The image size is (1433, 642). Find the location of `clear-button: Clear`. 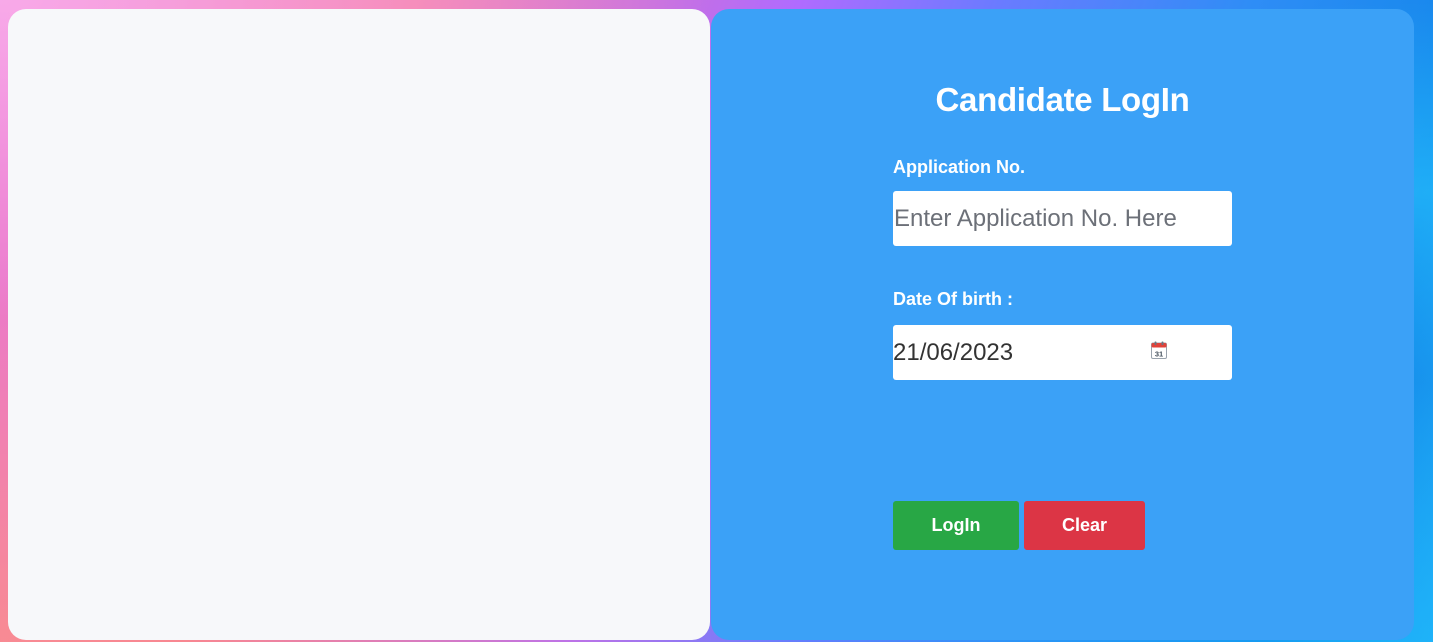

clear-button: Clear is located at coordinates (1084, 525).